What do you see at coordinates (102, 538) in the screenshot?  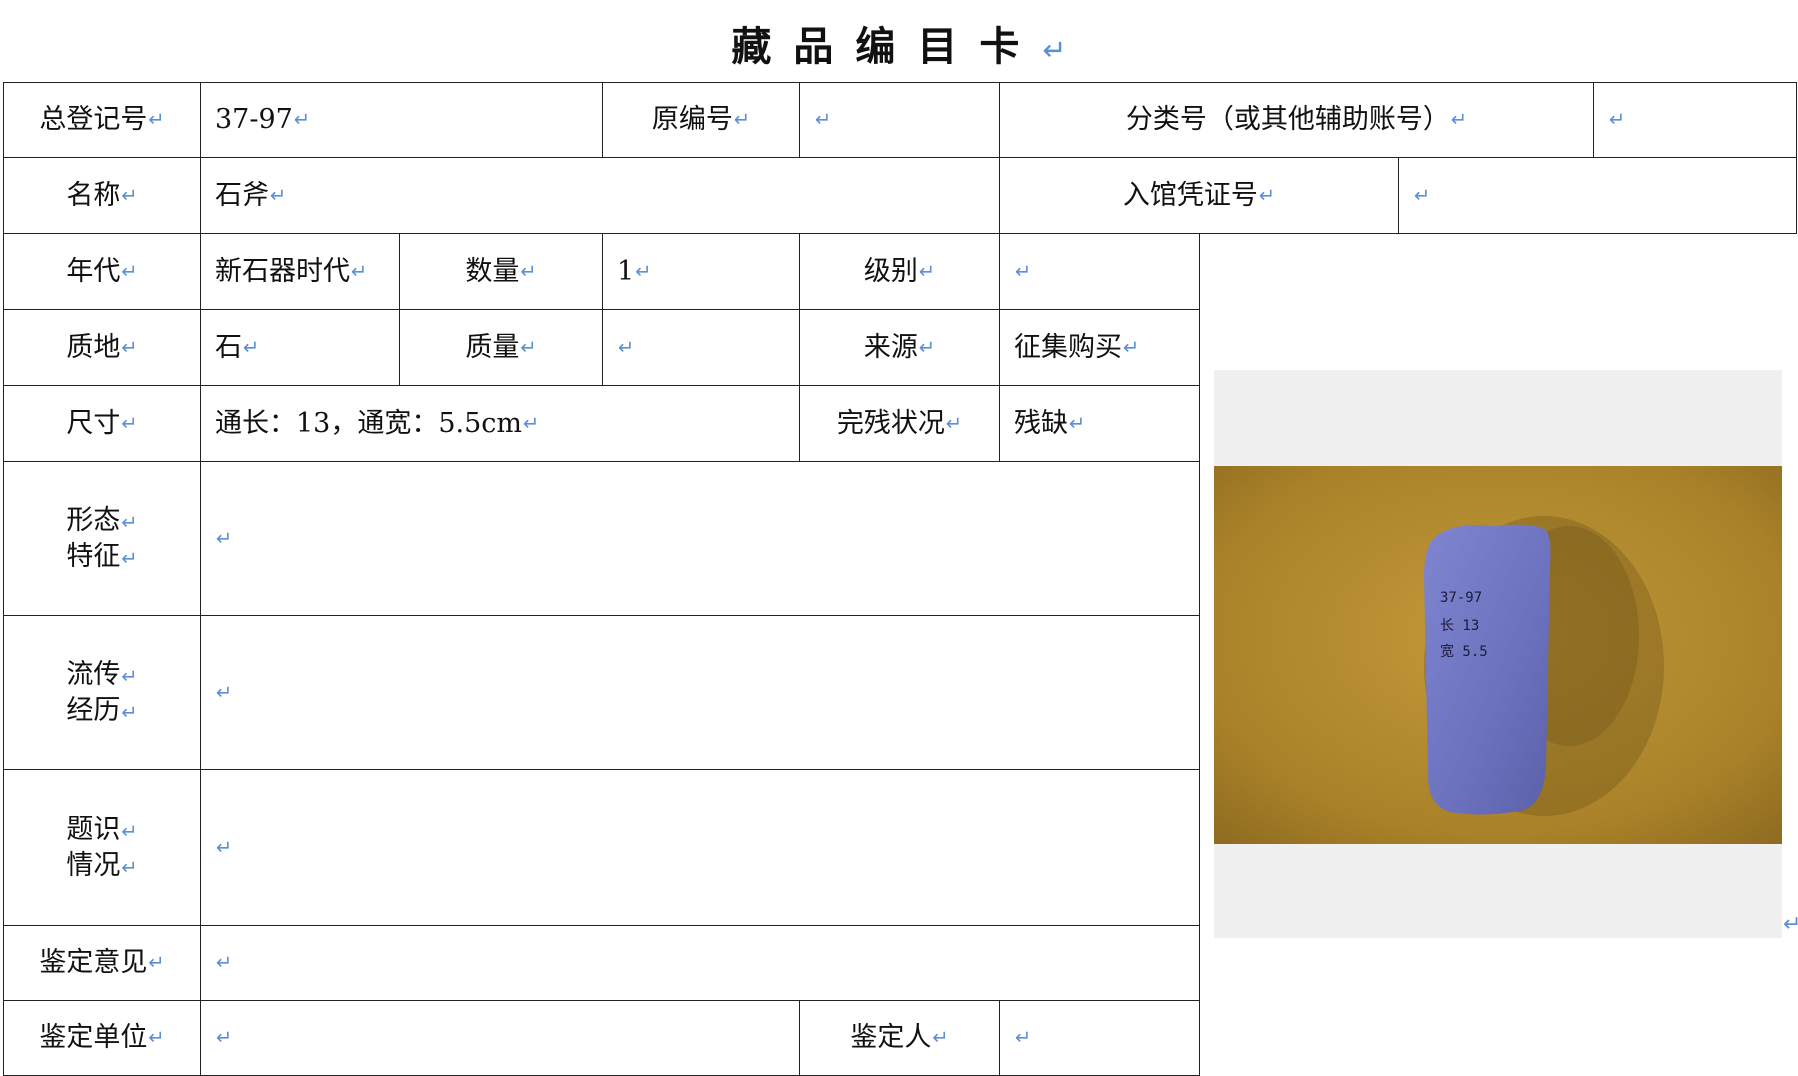 I see `label-form: 形态特征` at bounding box center [102, 538].